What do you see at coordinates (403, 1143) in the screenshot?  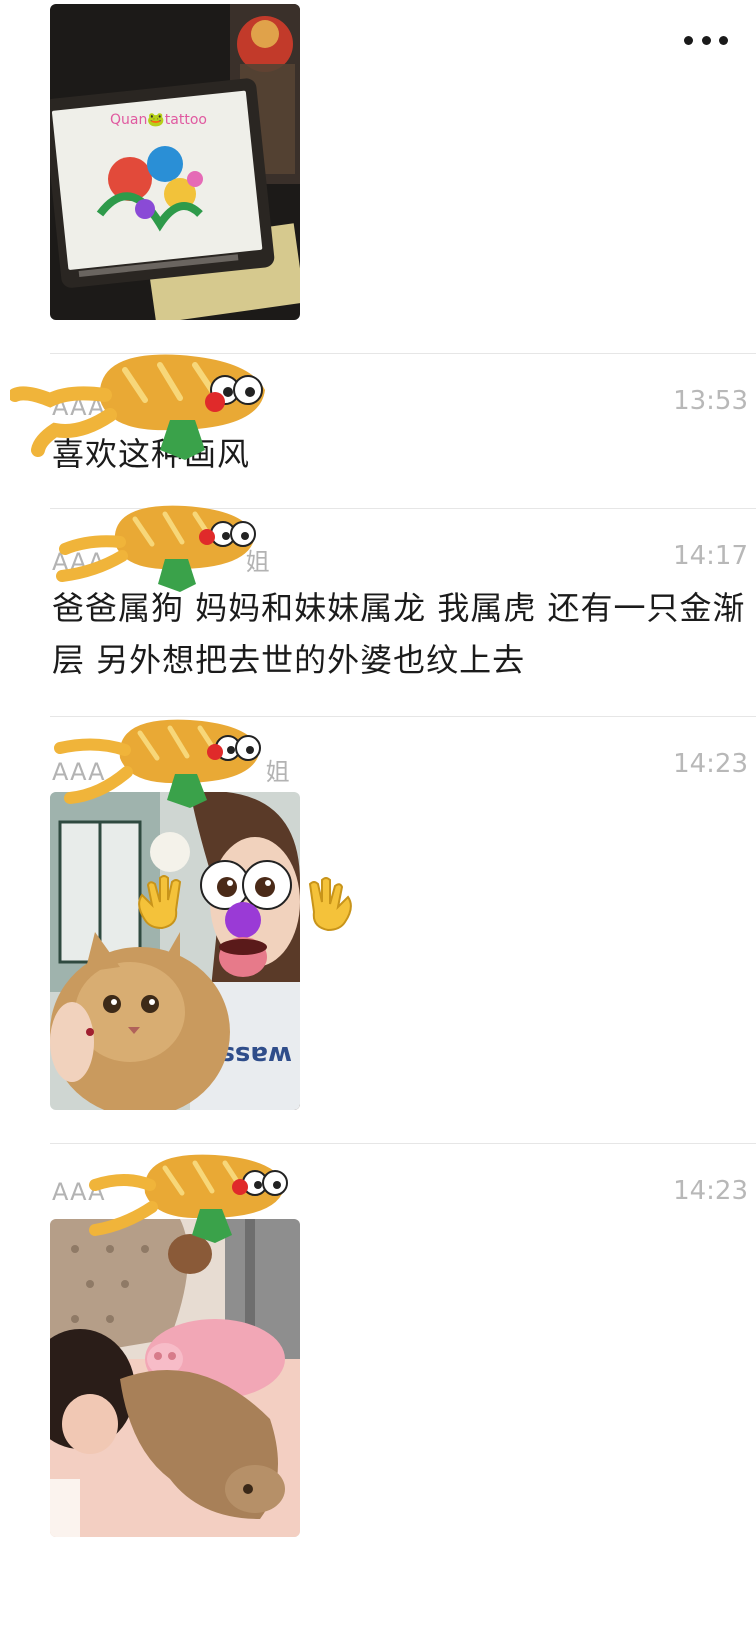 I see `divider` at bounding box center [403, 1143].